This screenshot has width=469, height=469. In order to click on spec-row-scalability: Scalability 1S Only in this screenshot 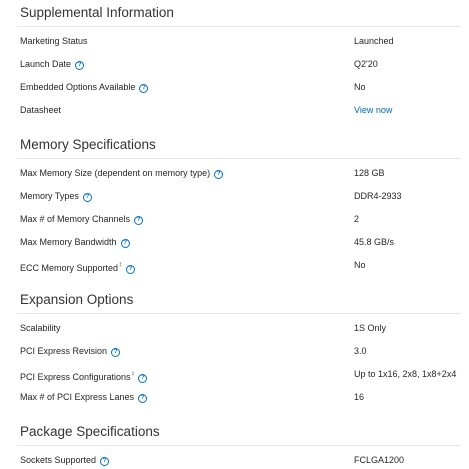, I will do `click(240, 328)`.